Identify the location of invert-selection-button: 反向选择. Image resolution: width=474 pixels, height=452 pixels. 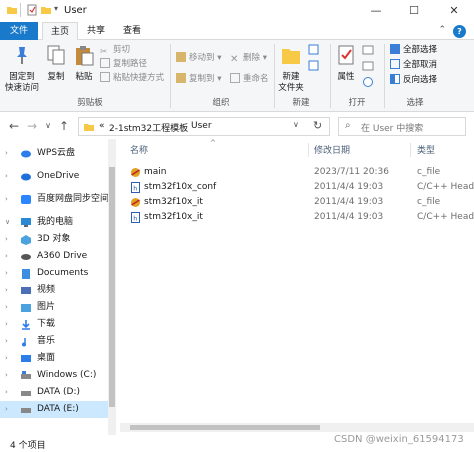
(413, 80).